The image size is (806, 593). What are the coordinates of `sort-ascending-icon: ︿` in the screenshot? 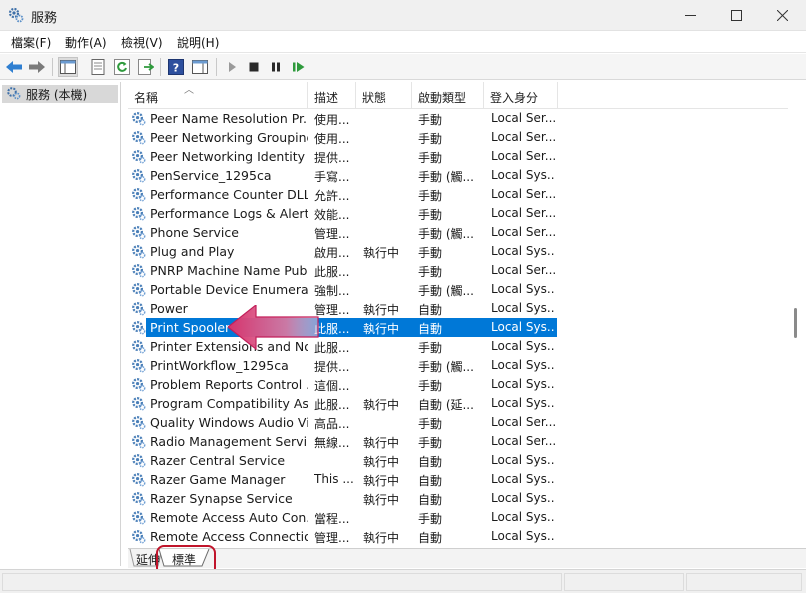 It's located at (189, 90).